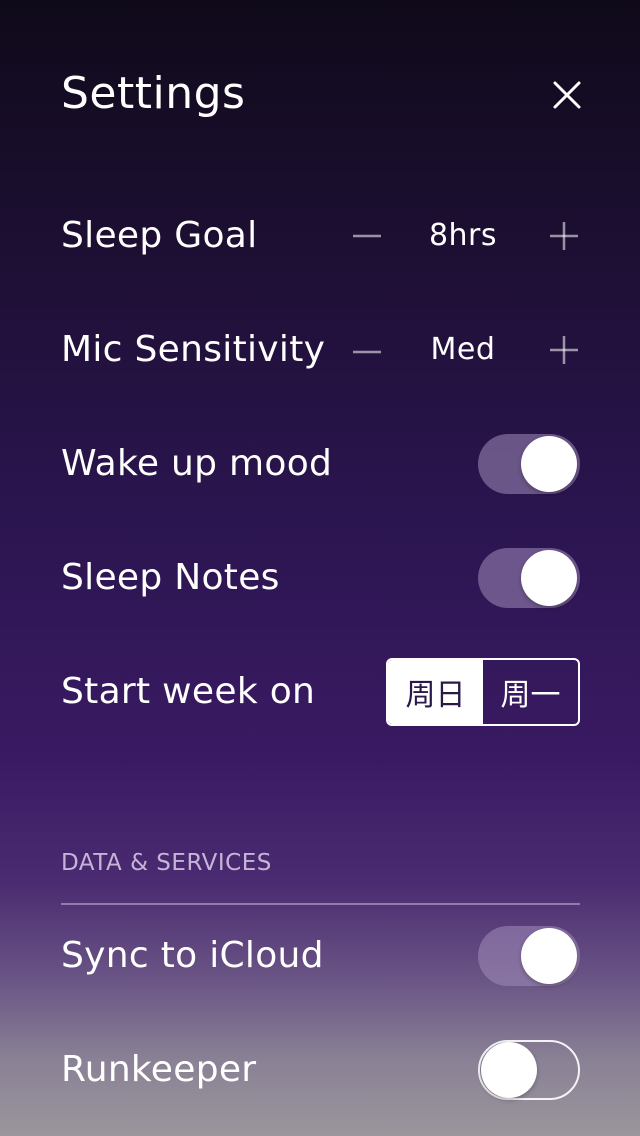 This screenshot has height=1136, width=640. I want to click on mic-sensitivity-value: Med, so click(463, 349).